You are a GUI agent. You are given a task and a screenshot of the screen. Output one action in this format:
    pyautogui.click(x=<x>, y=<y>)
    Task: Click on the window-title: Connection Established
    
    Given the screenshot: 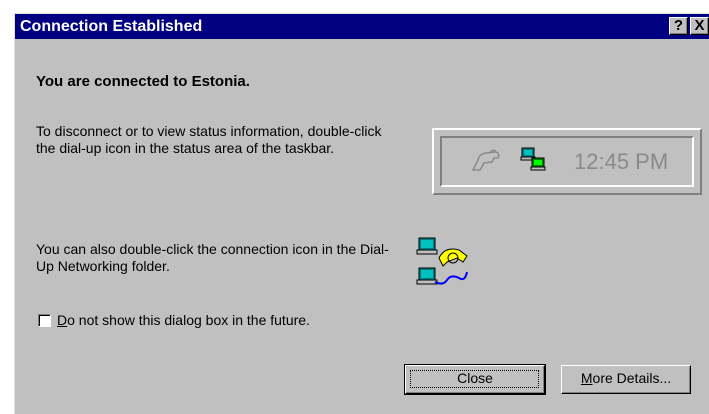 What is the action you would take?
    pyautogui.click(x=111, y=26)
    